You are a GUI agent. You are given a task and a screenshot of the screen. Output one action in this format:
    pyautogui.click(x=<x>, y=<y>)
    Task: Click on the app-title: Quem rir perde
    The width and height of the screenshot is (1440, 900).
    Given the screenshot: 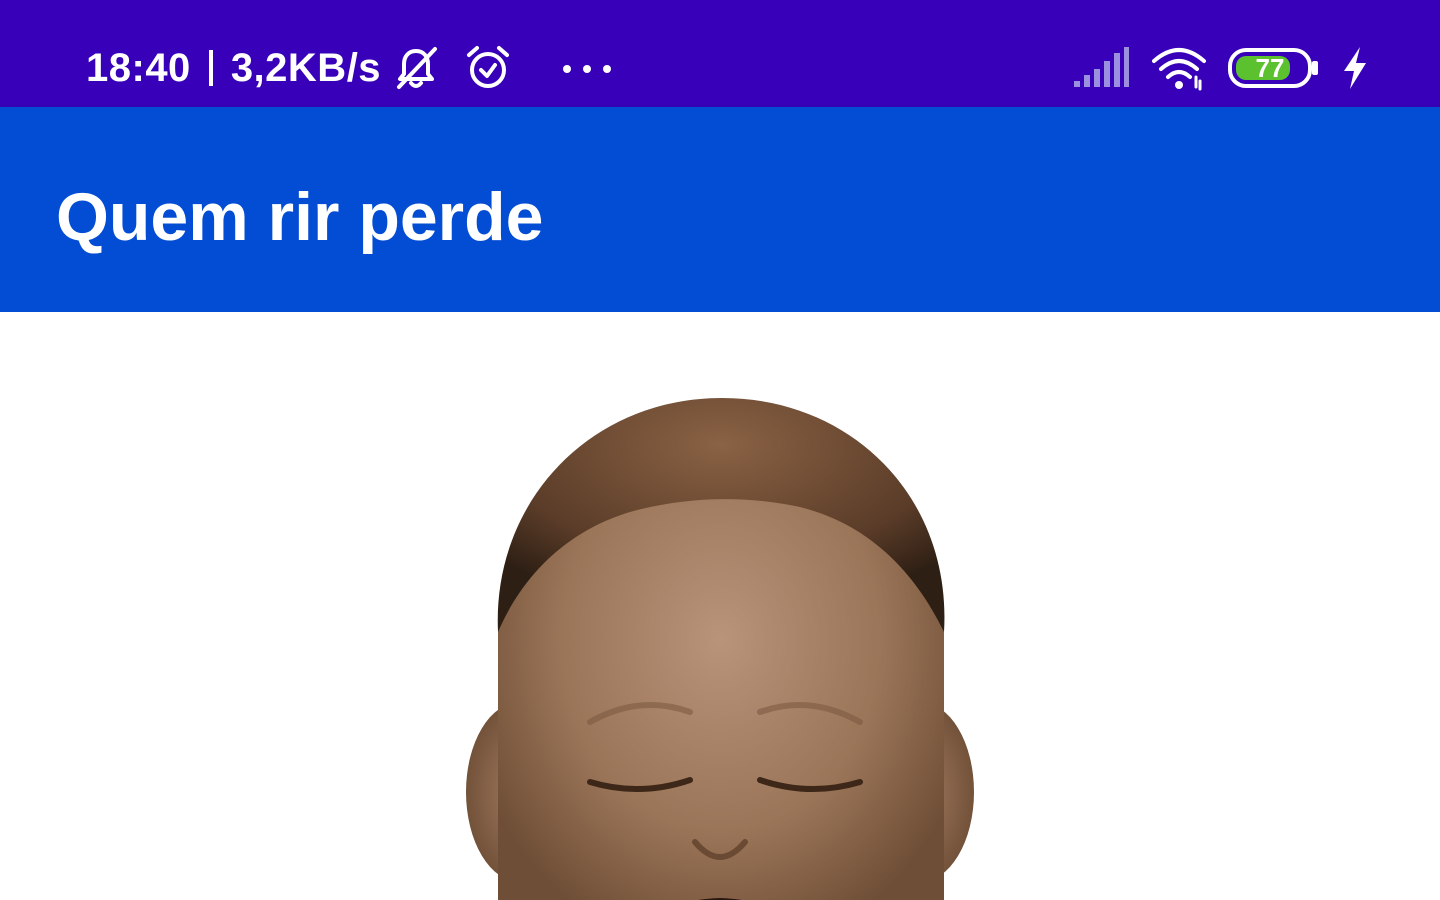 What is the action you would take?
    pyautogui.click(x=300, y=217)
    